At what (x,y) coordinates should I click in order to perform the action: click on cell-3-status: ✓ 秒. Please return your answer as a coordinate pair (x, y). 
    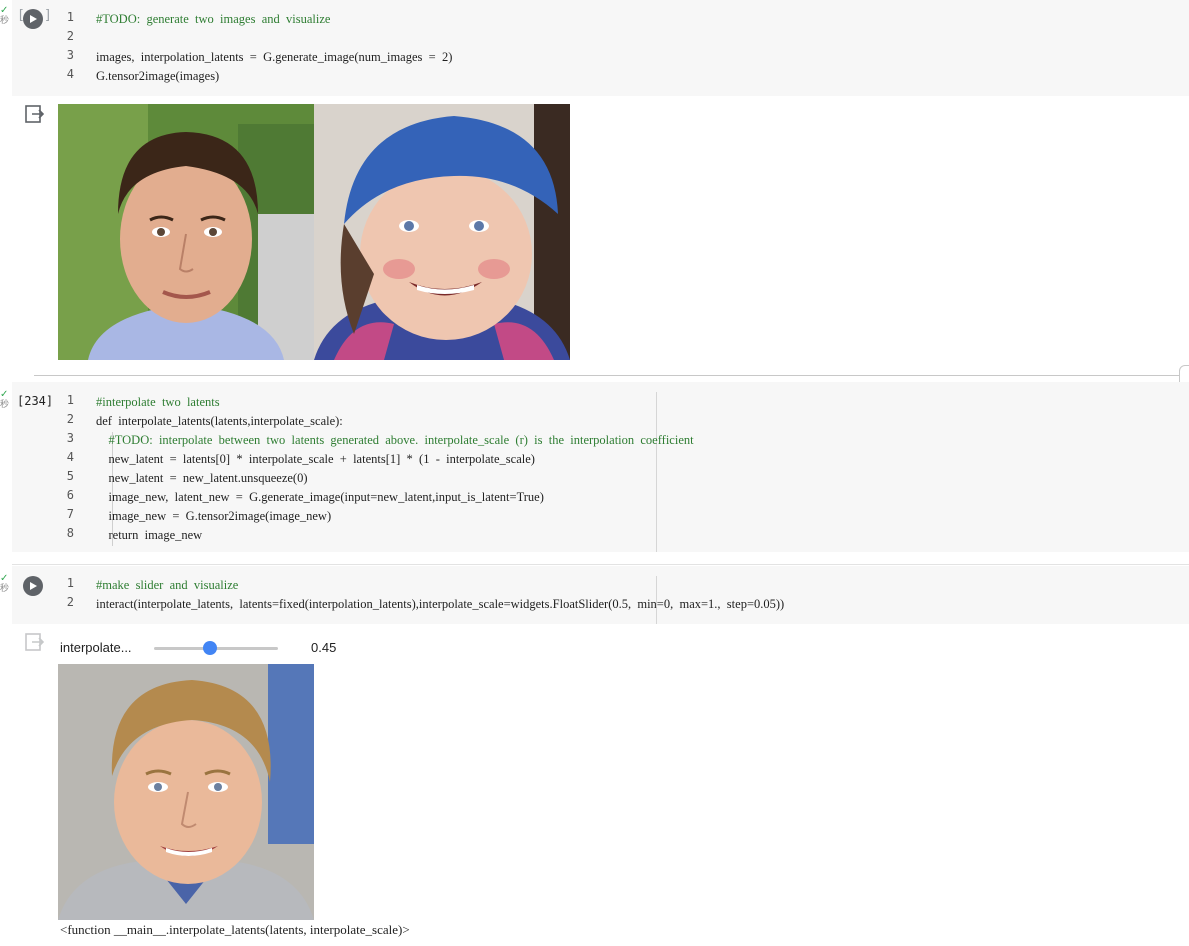
    Looking at the image, I should click on (6, 584).